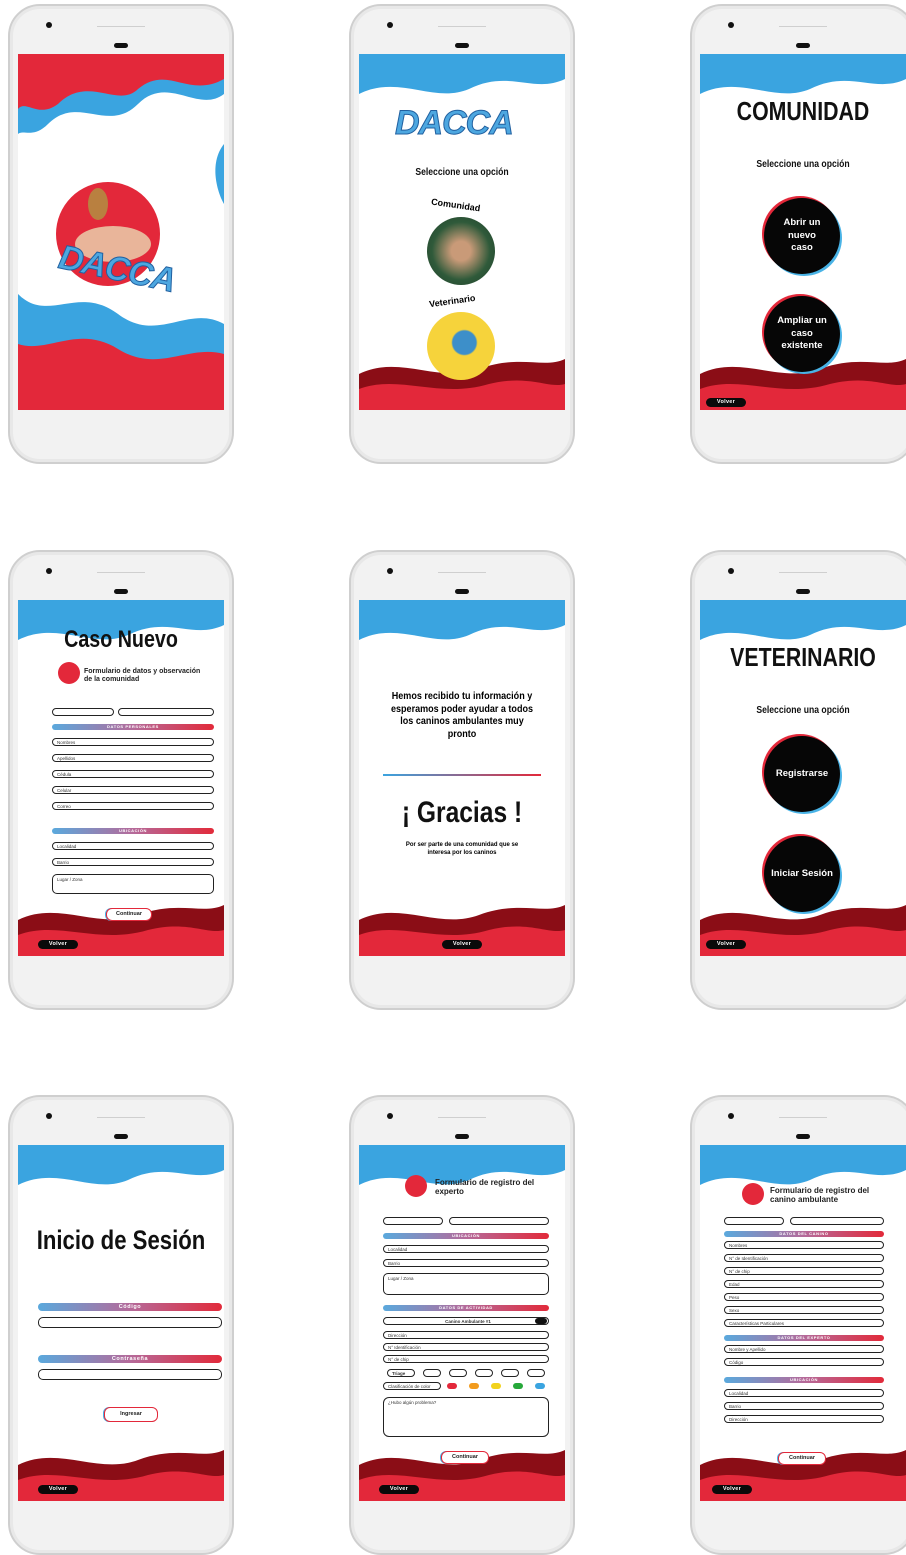 The image size is (906, 1555). Describe the element at coordinates (485, 1187) in the screenshot. I see `expert-form-title: Formulario de registro del experto` at that location.